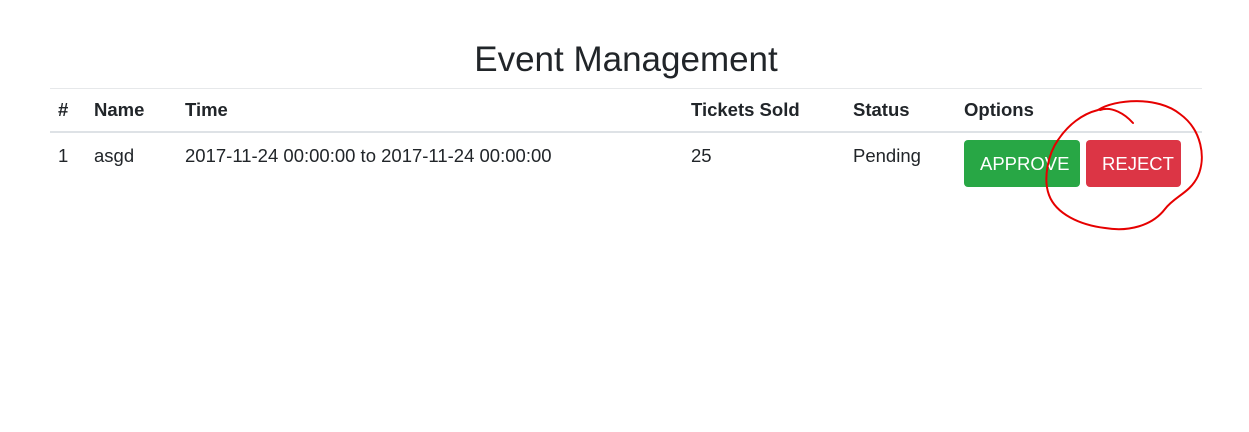 This screenshot has height=432, width=1249. Describe the element at coordinates (430, 111) in the screenshot. I see `header-time: Time` at that location.